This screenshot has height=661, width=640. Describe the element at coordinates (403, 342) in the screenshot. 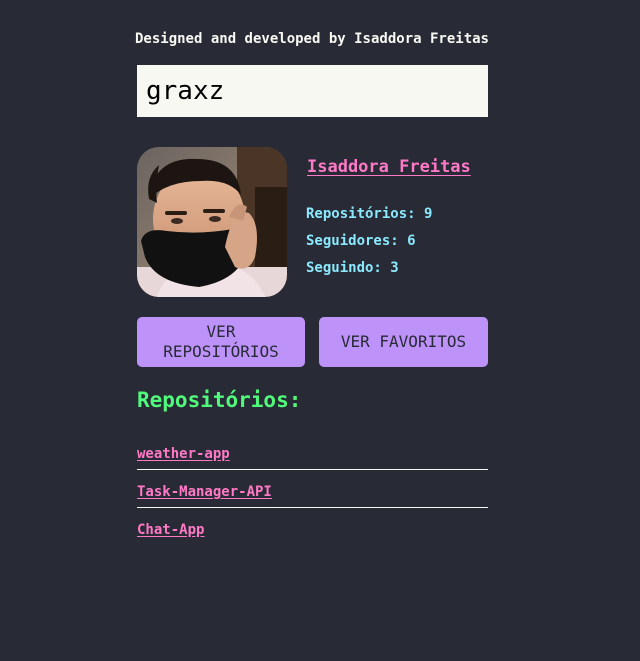

I see `view-favorites-button: VER FAVORITOS` at that location.